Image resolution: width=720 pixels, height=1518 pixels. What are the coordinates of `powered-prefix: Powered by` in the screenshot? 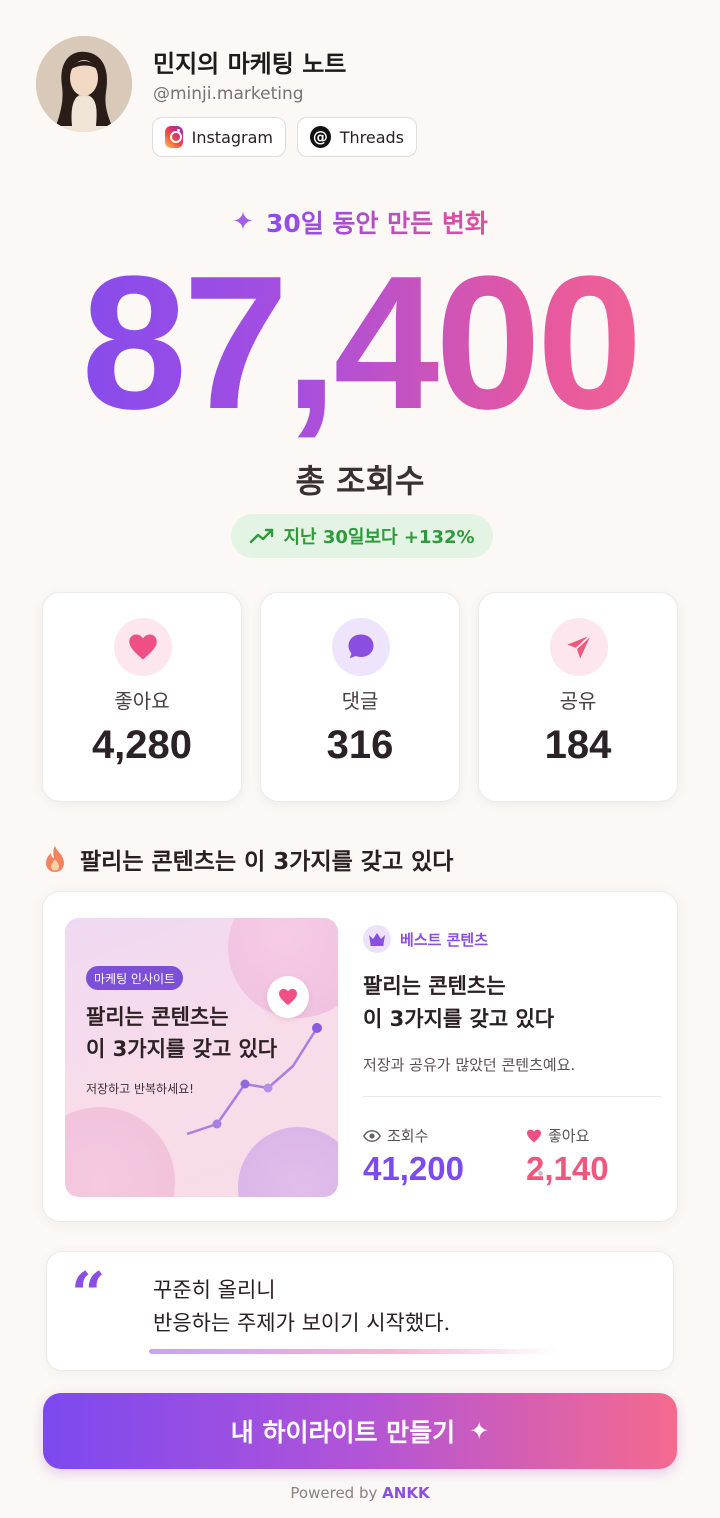 It's located at (334, 1493).